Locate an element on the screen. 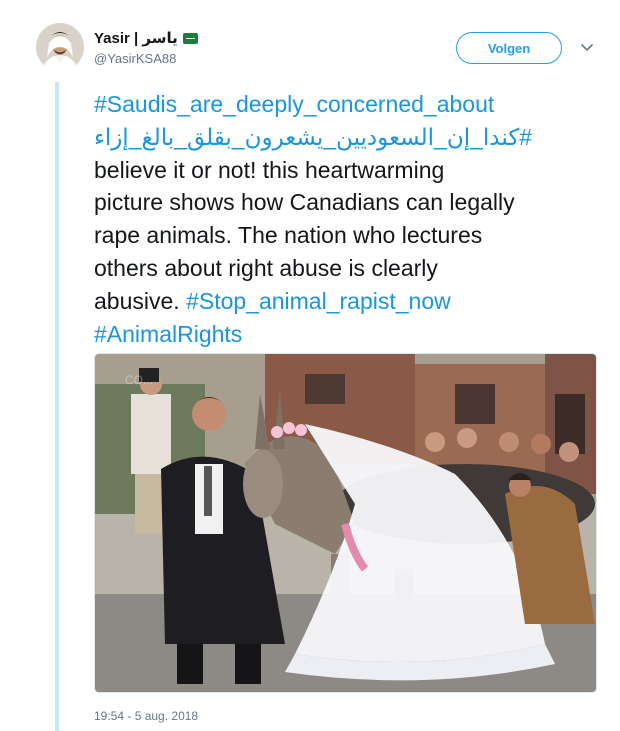  user-handle: @YasirKSA88 is located at coordinates (135, 58).